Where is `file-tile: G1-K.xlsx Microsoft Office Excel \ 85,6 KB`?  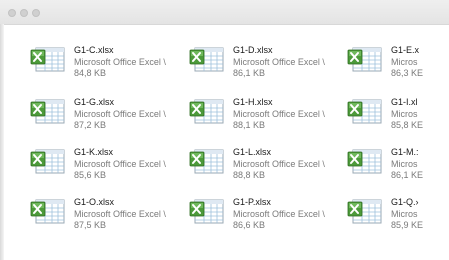
file-tile: G1-K.xlsx Microsoft Office Excel \ 85,6 KB is located at coordinates (110, 165).